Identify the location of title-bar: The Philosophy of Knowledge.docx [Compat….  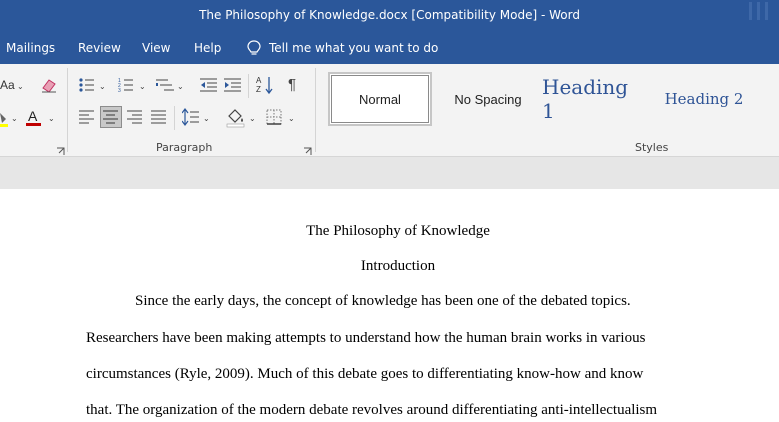
(389, 16).